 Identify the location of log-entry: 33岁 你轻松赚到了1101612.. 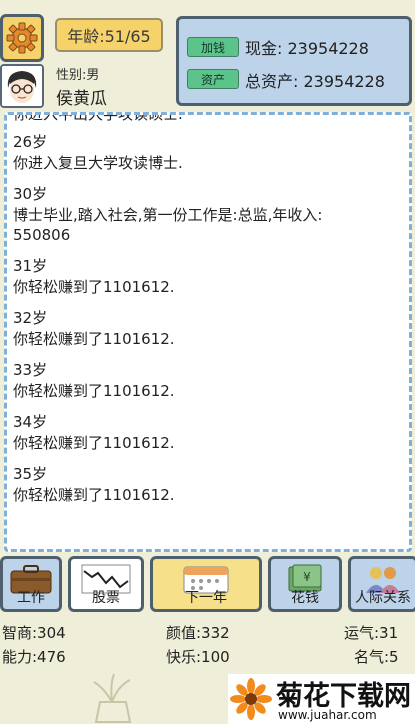
(208, 380).